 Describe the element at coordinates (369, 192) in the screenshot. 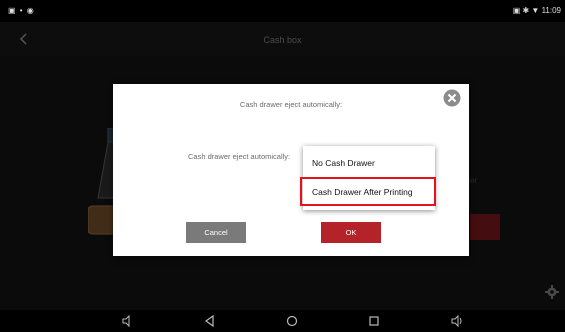

I see `option-cash-drawer-after-printing: Cash Drawer After Printing` at that location.